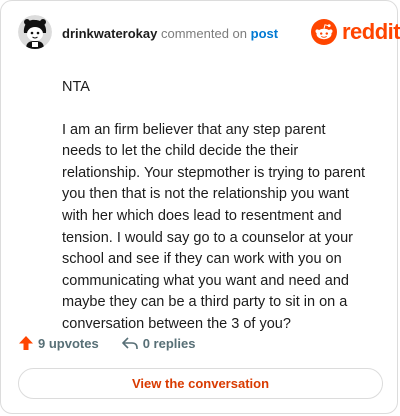 The height and width of the screenshot is (416, 400). I want to click on reply-arrow-icon, so click(129, 343).